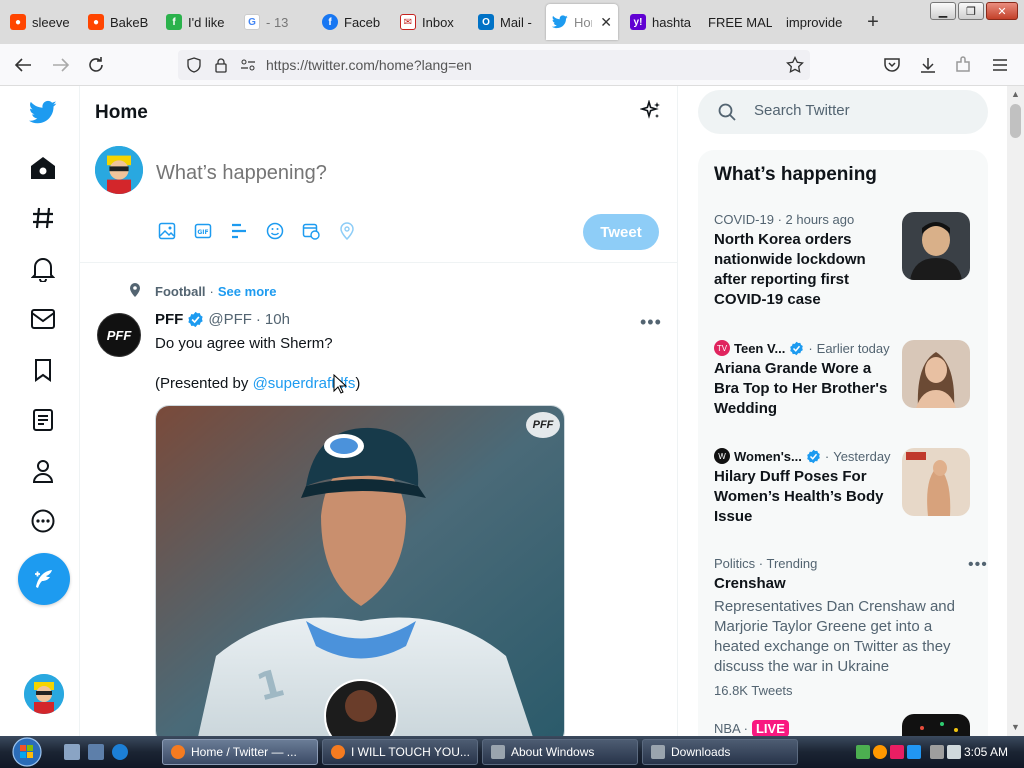 The width and height of the screenshot is (1024, 768). What do you see at coordinates (199, 22) in the screenshot?
I see `browser-tab-3: f I'd like` at bounding box center [199, 22].